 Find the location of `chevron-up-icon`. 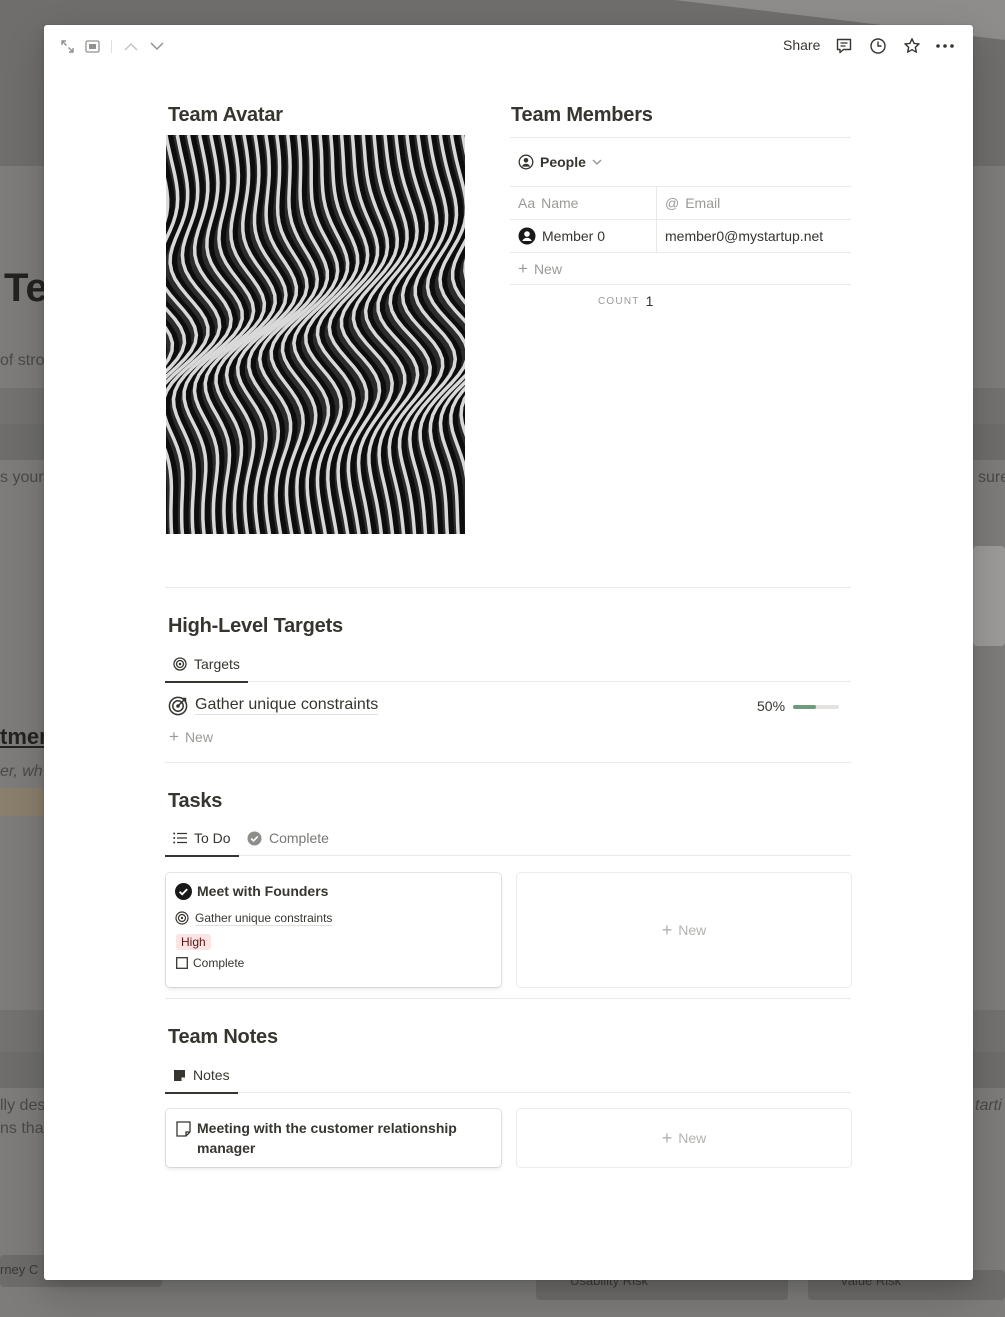

chevron-up-icon is located at coordinates (131, 46).